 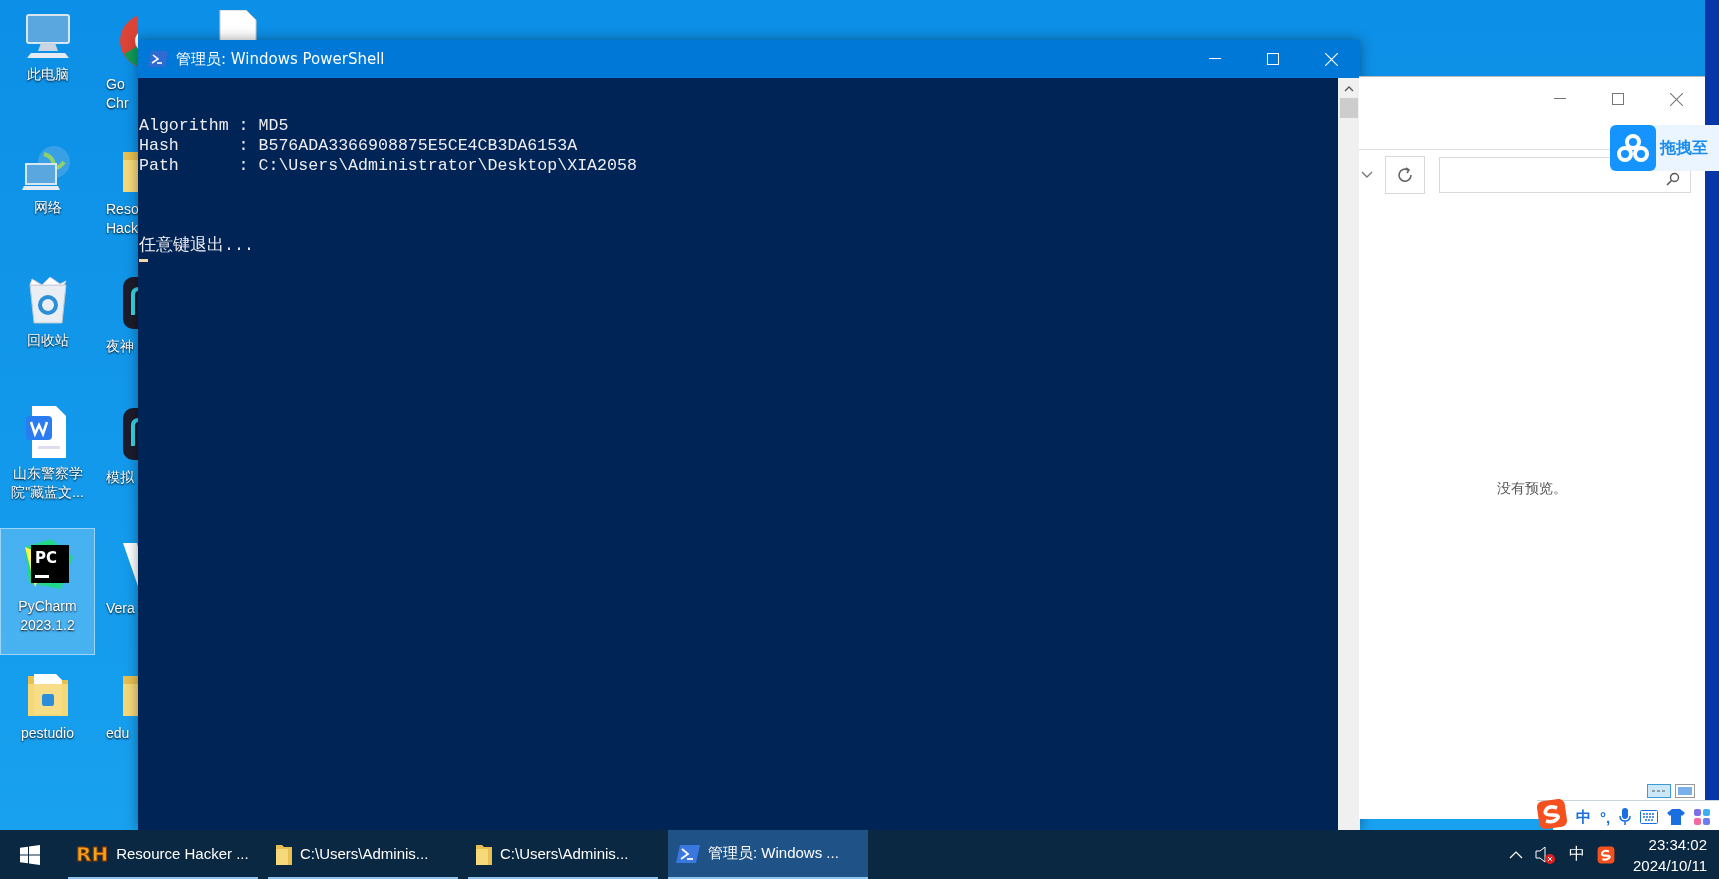 What do you see at coordinates (1349, 454) in the screenshot?
I see `scrollbar` at bounding box center [1349, 454].